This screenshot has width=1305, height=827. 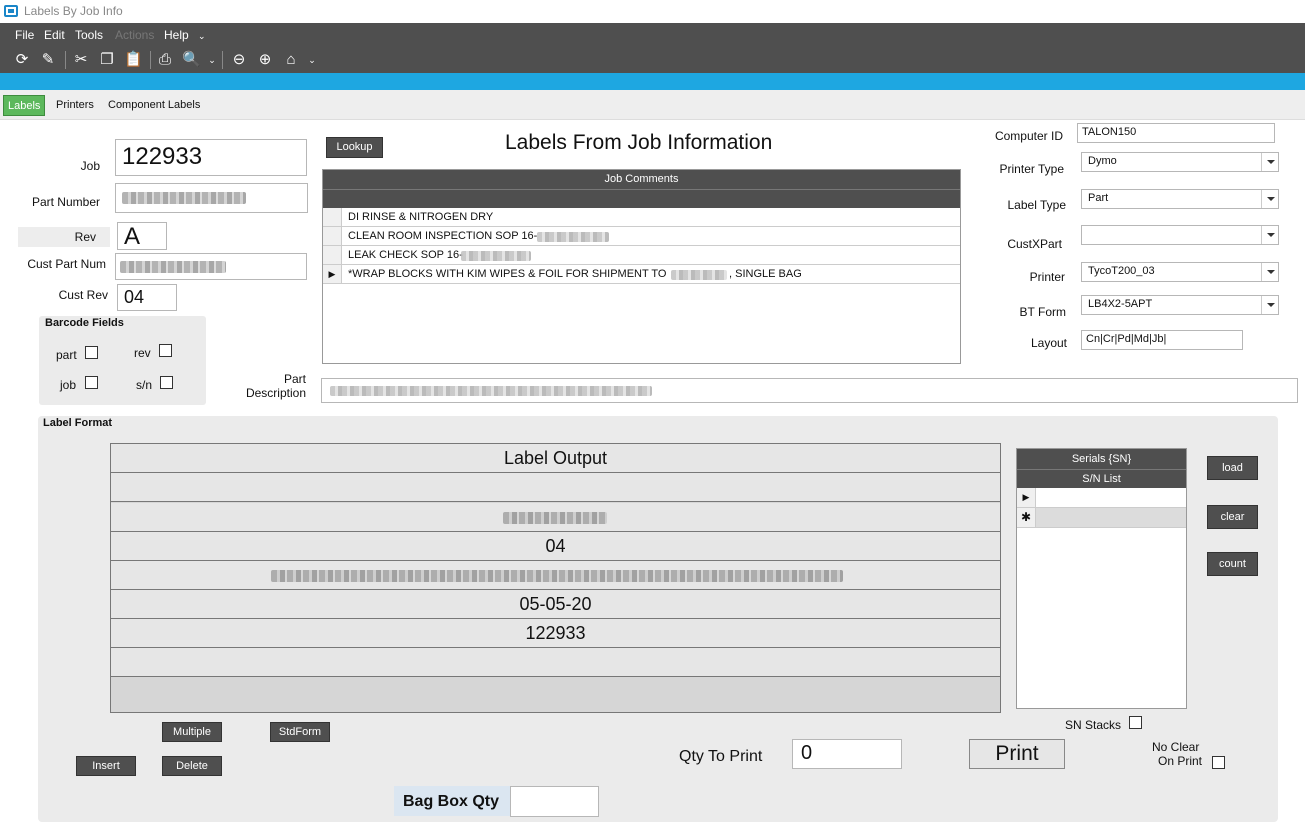 What do you see at coordinates (22, 60) in the screenshot?
I see `refresh-icon: ⟳` at bounding box center [22, 60].